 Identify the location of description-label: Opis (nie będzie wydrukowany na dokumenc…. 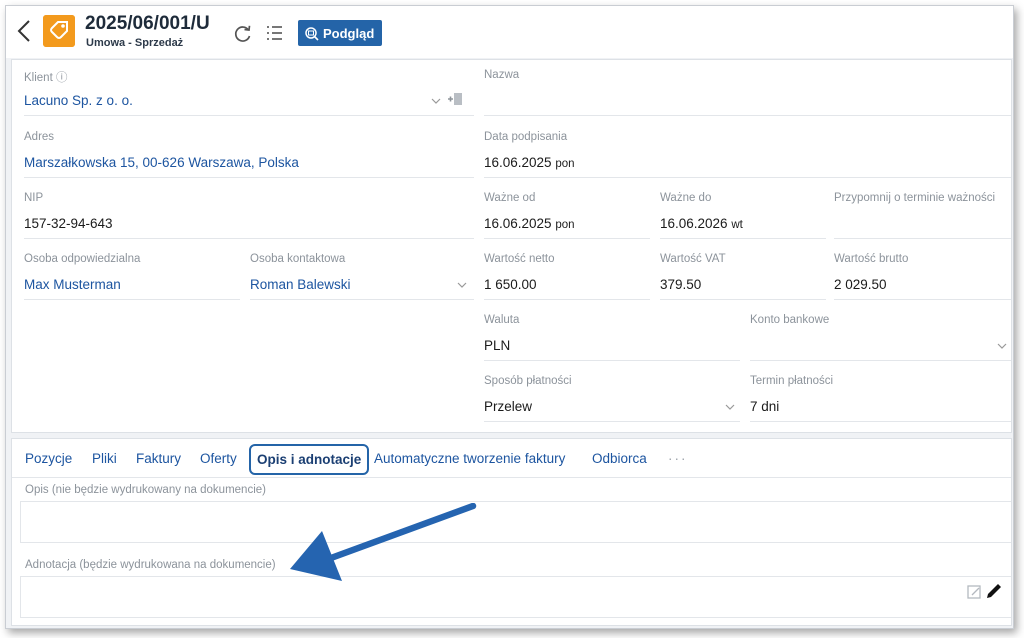
(145, 490).